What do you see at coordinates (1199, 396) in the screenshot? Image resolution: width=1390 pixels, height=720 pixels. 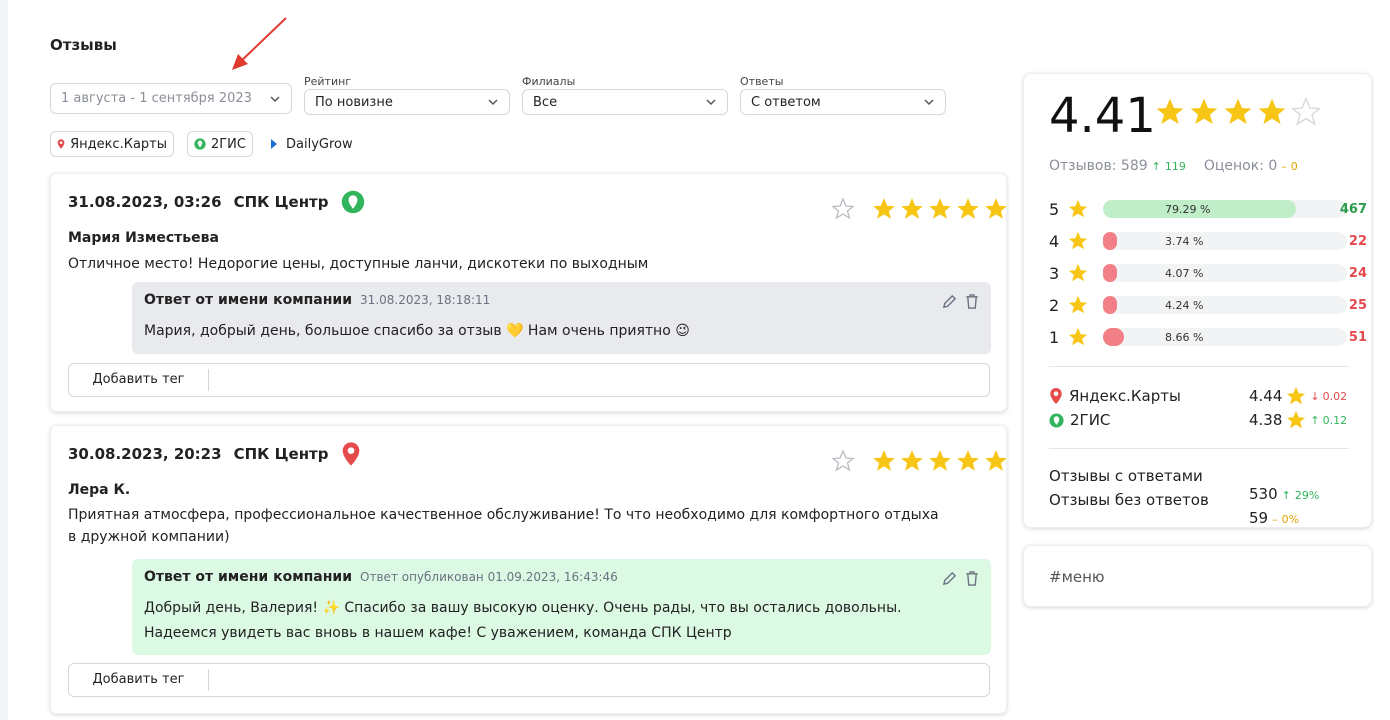 I see `platform-row-yandex: Яндекс.Карты 4.44 ↓ 0.02` at bounding box center [1199, 396].